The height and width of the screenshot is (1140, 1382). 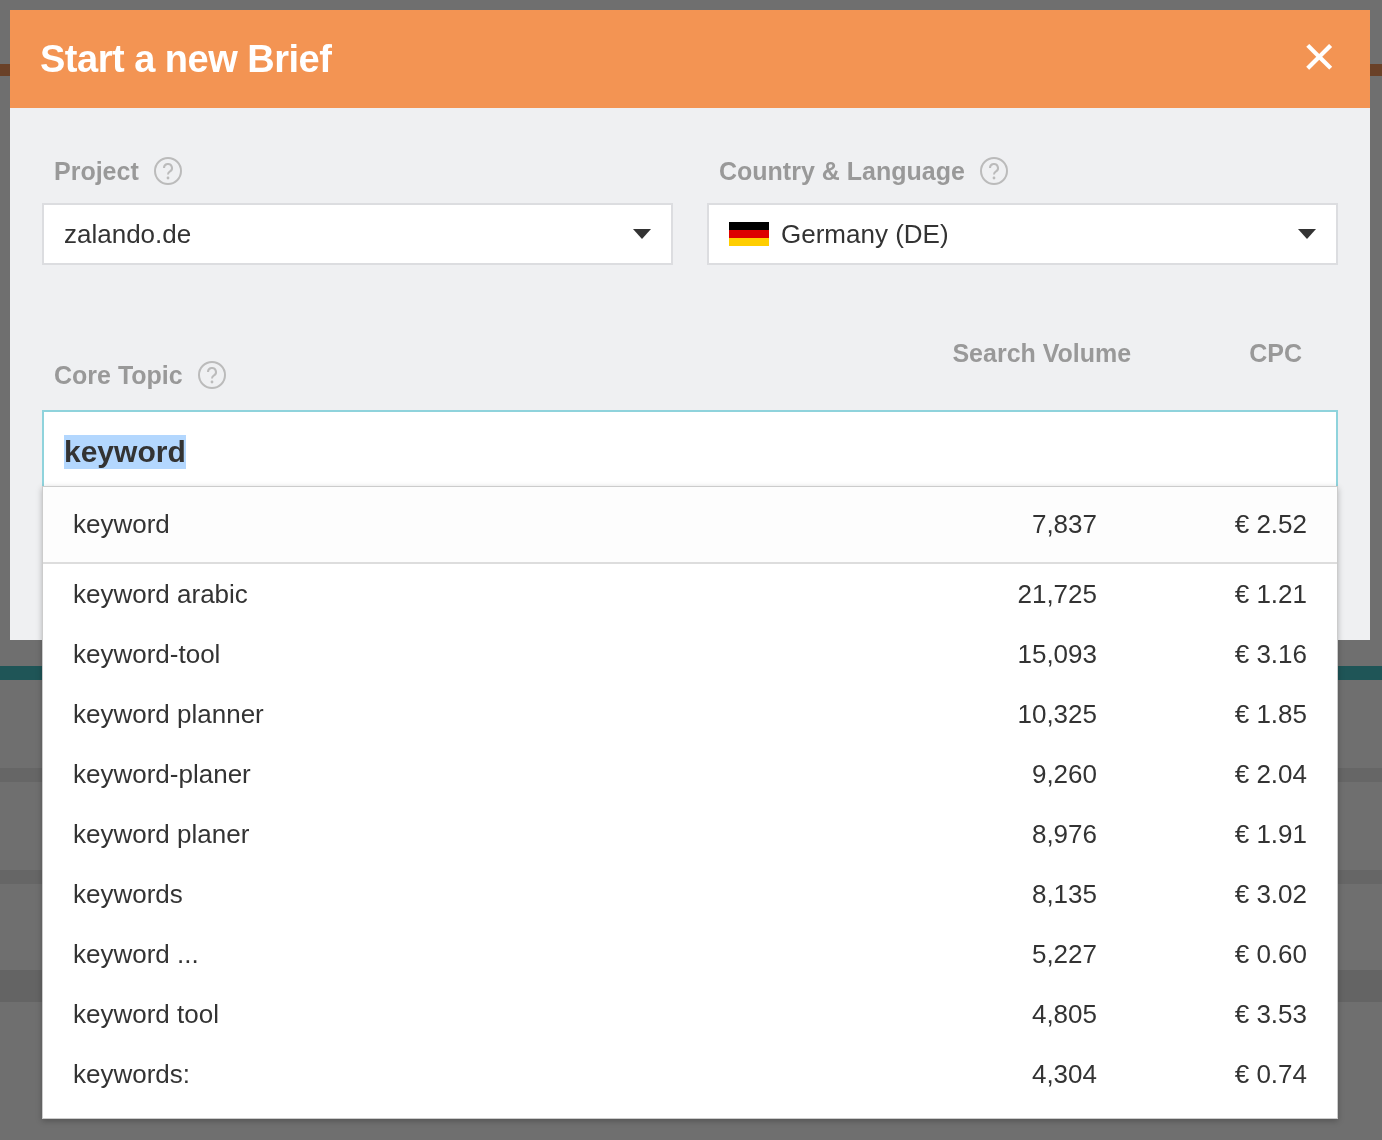 What do you see at coordinates (1063, 1074) in the screenshot?
I see `search-volume: 4,304` at bounding box center [1063, 1074].